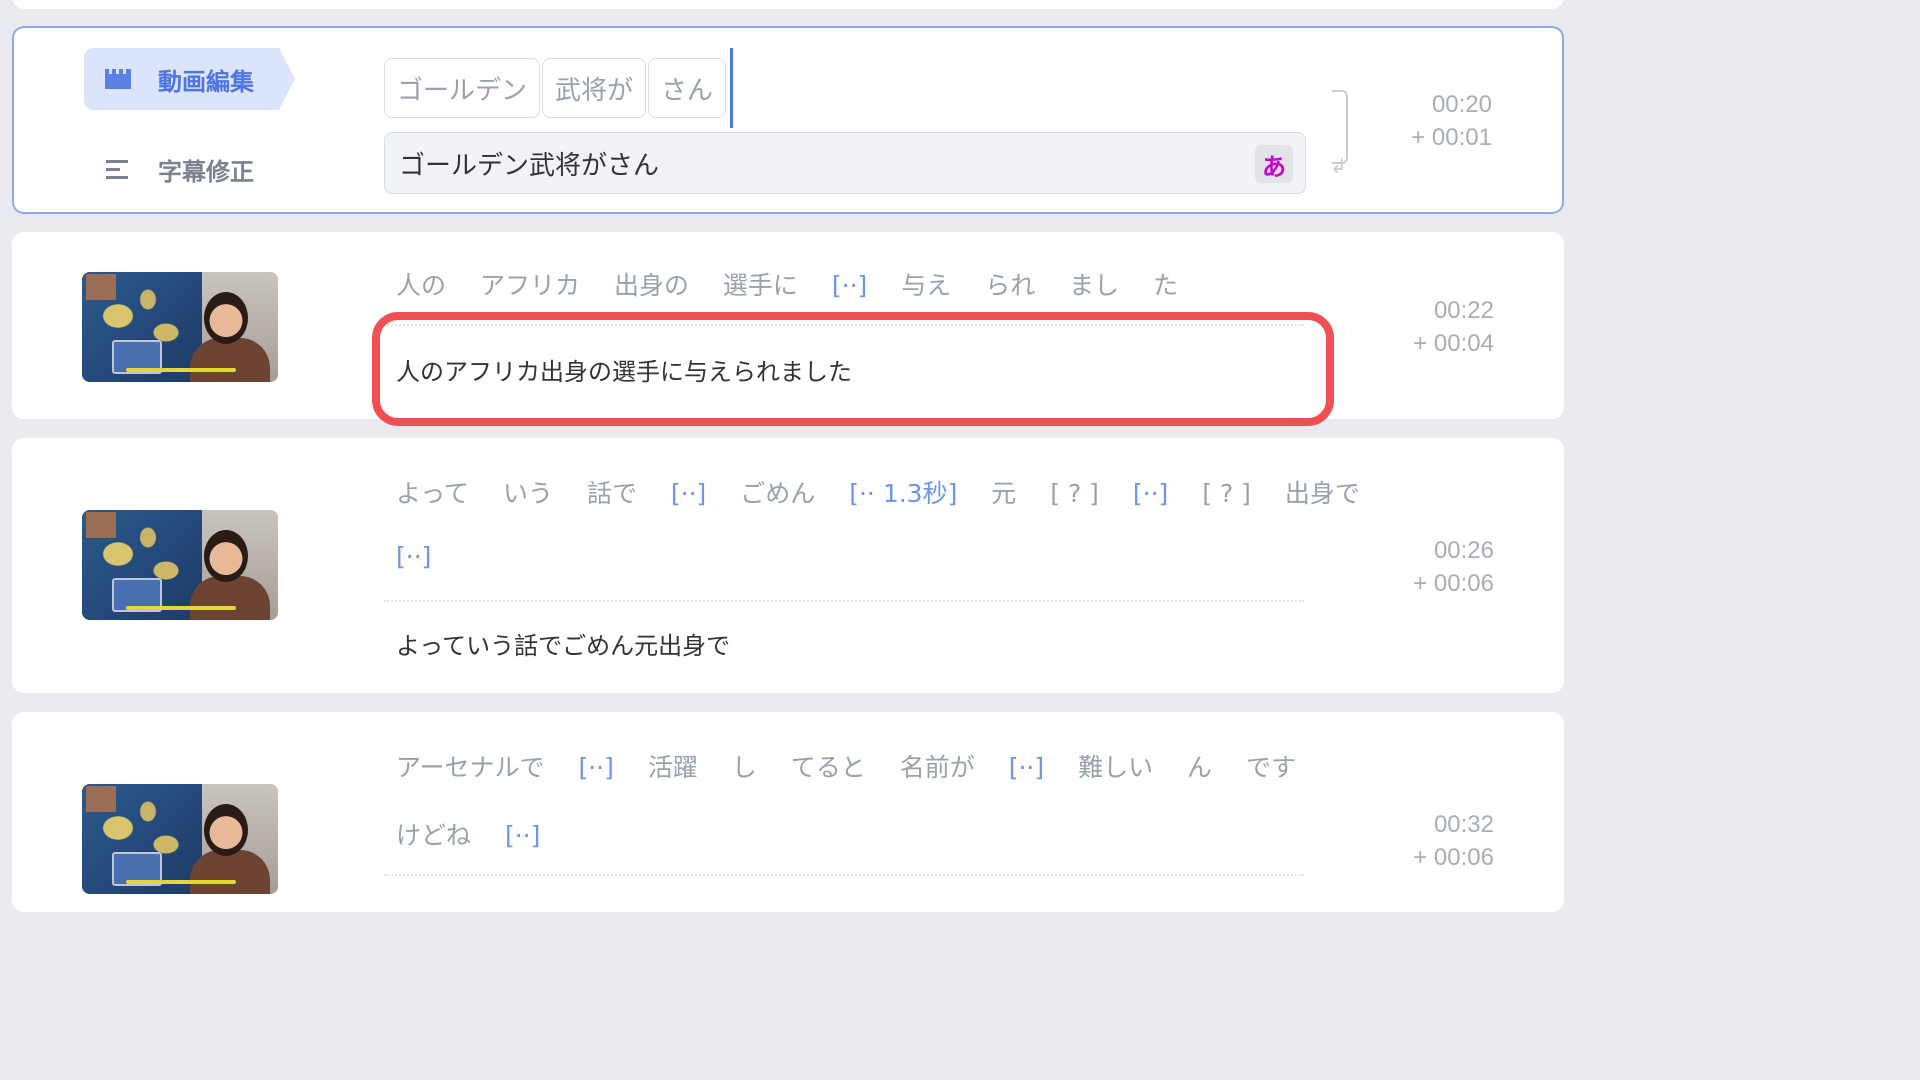 The height and width of the screenshot is (1080, 1920). Describe the element at coordinates (1115, 767) in the screenshot. I see `token: 難しい` at that location.